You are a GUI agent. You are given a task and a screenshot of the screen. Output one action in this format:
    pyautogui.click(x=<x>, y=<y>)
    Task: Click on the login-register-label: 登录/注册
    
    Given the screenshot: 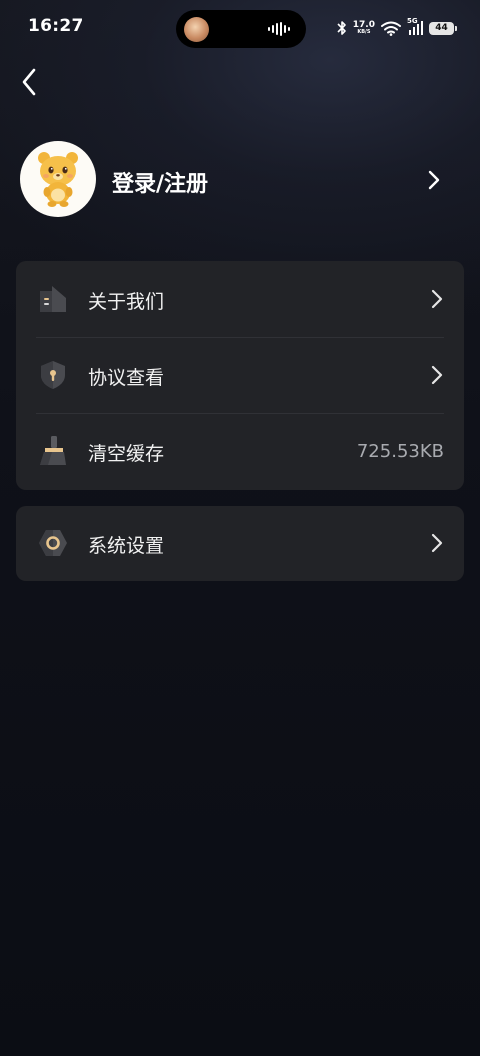 What is the action you would take?
    pyautogui.click(x=160, y=184)
    